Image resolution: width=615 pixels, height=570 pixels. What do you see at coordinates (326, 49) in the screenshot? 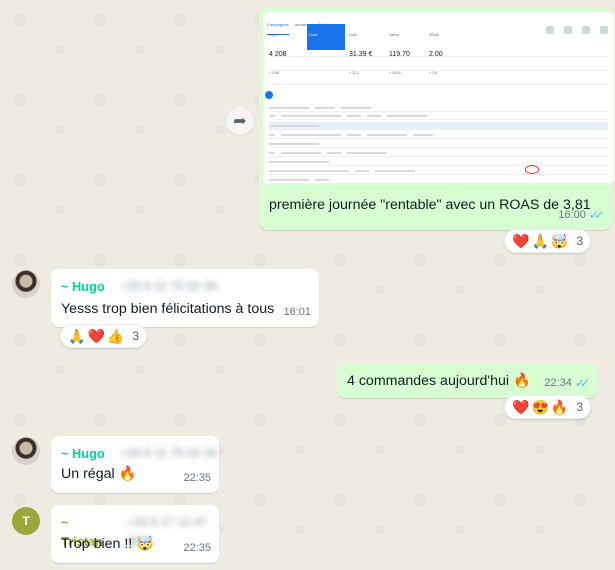
I see `metric-card-active: Conv. 21 + 18` at bounding box center [326, 49].